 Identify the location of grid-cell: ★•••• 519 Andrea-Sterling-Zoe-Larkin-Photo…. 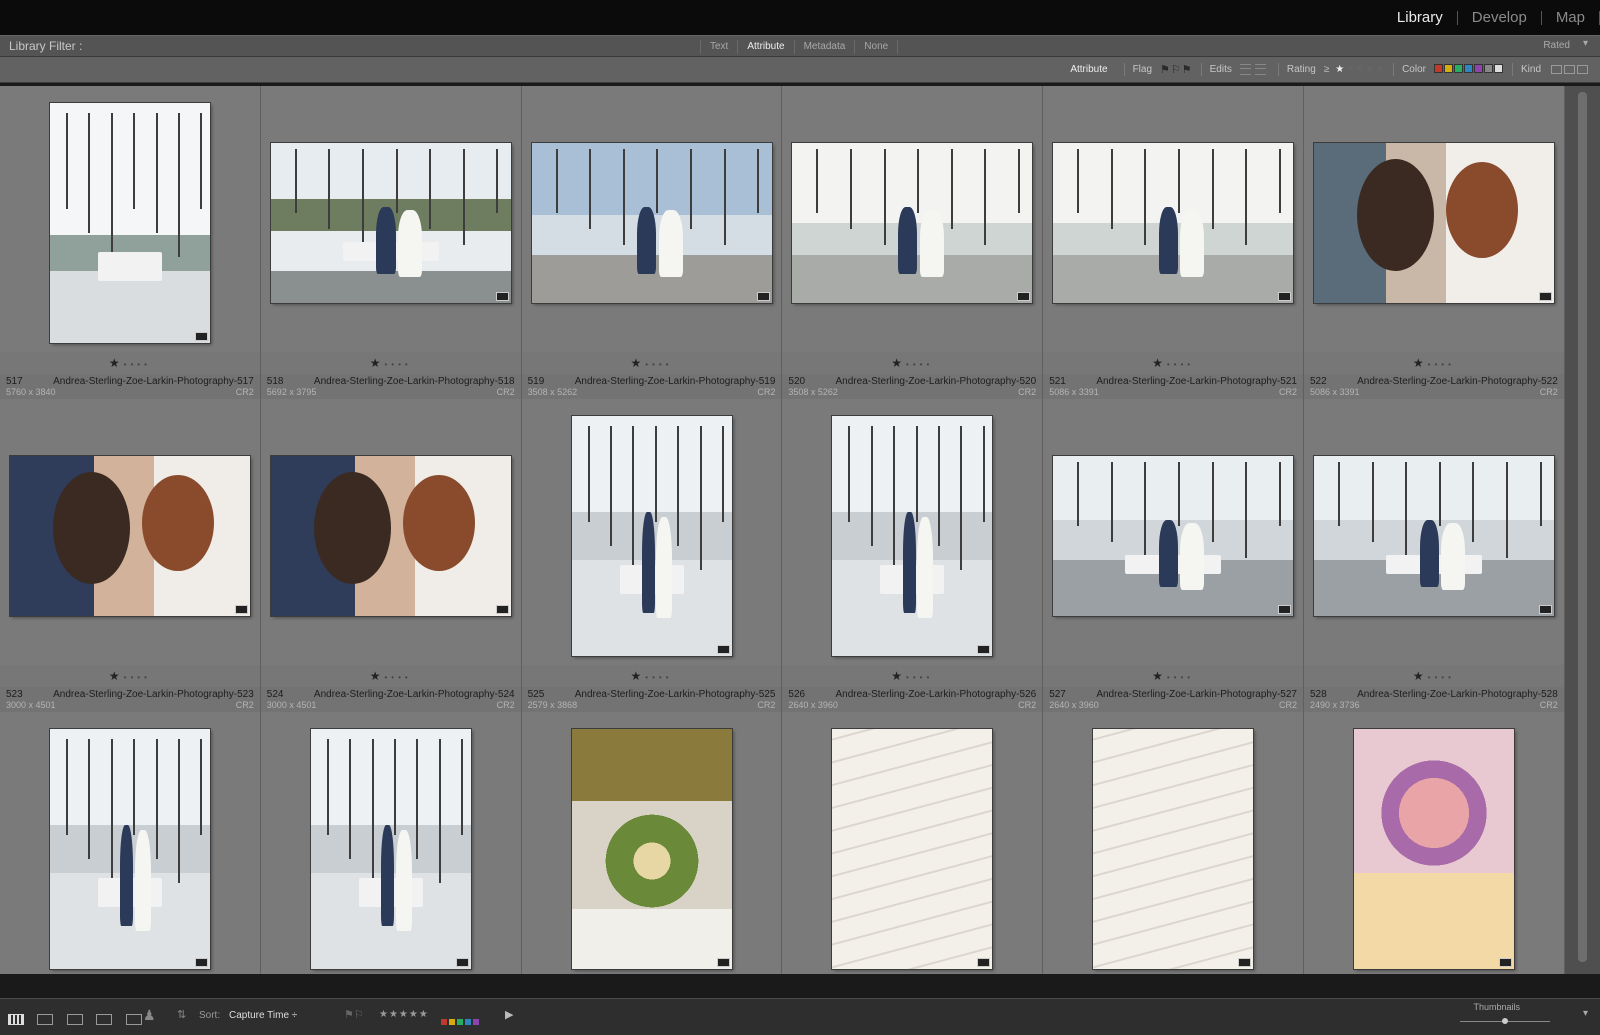
(652, 242).